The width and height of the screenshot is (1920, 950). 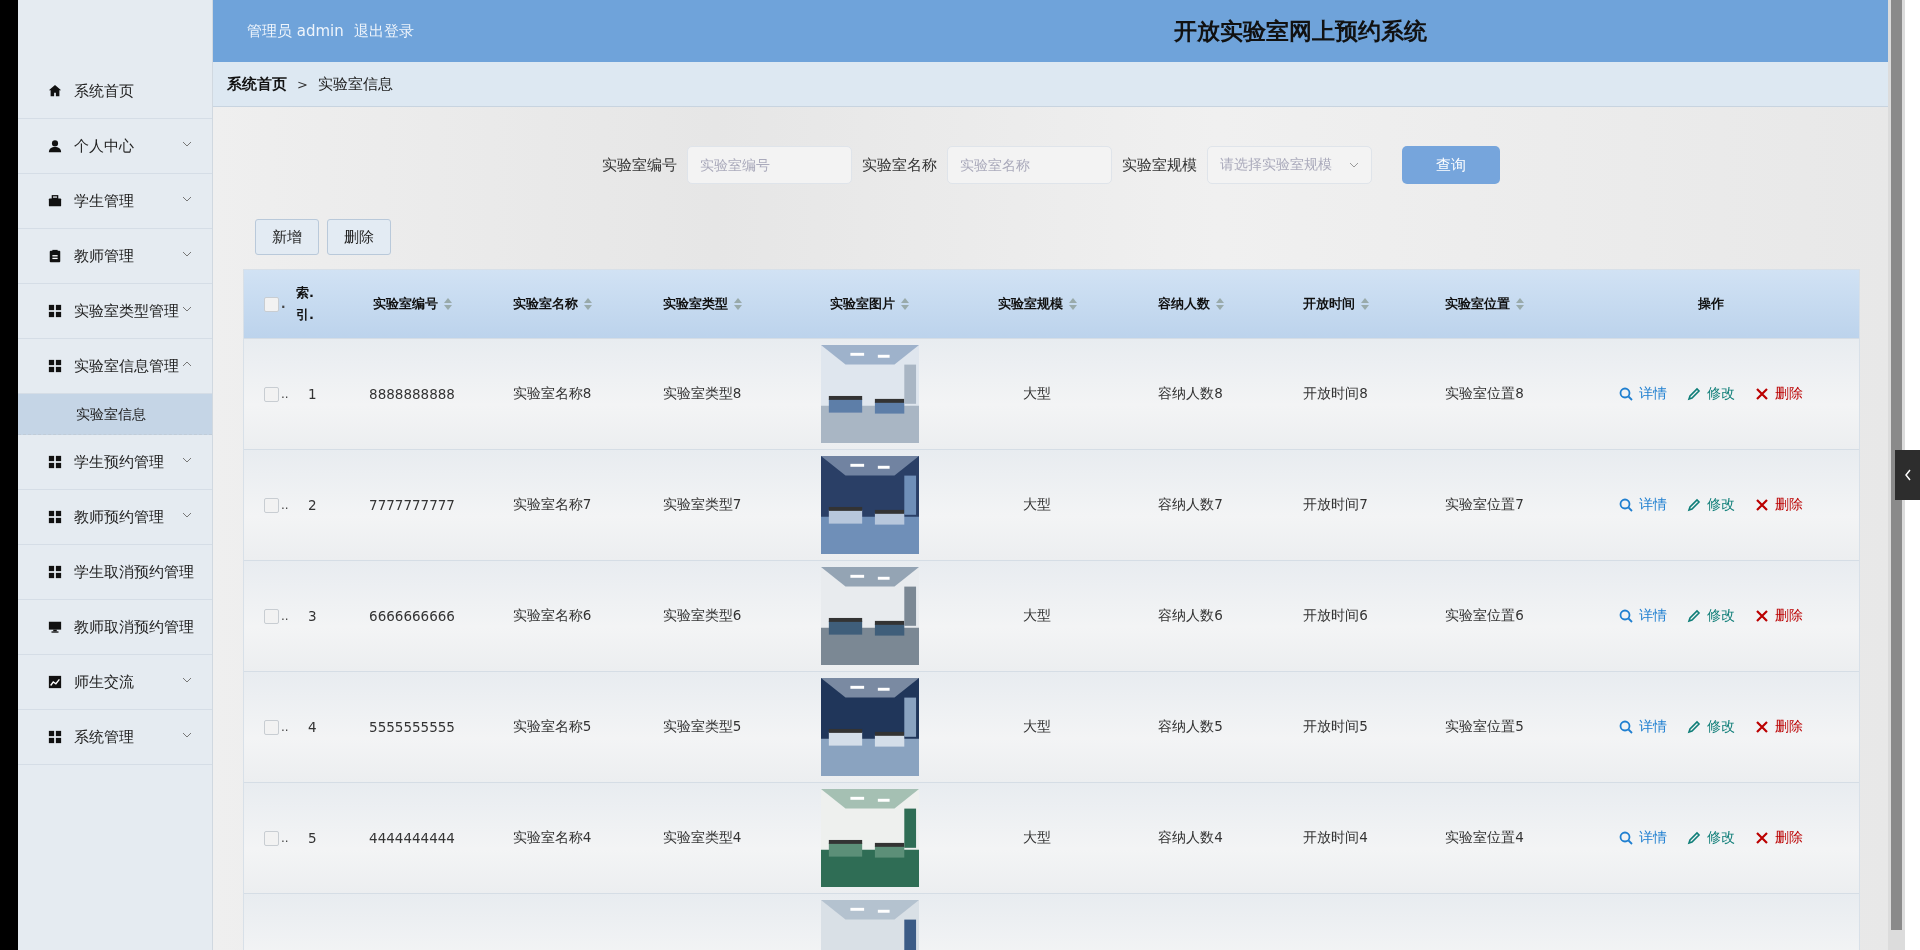 I want to click on sidebar-item: 系统管理, so click(x=115, y=737).